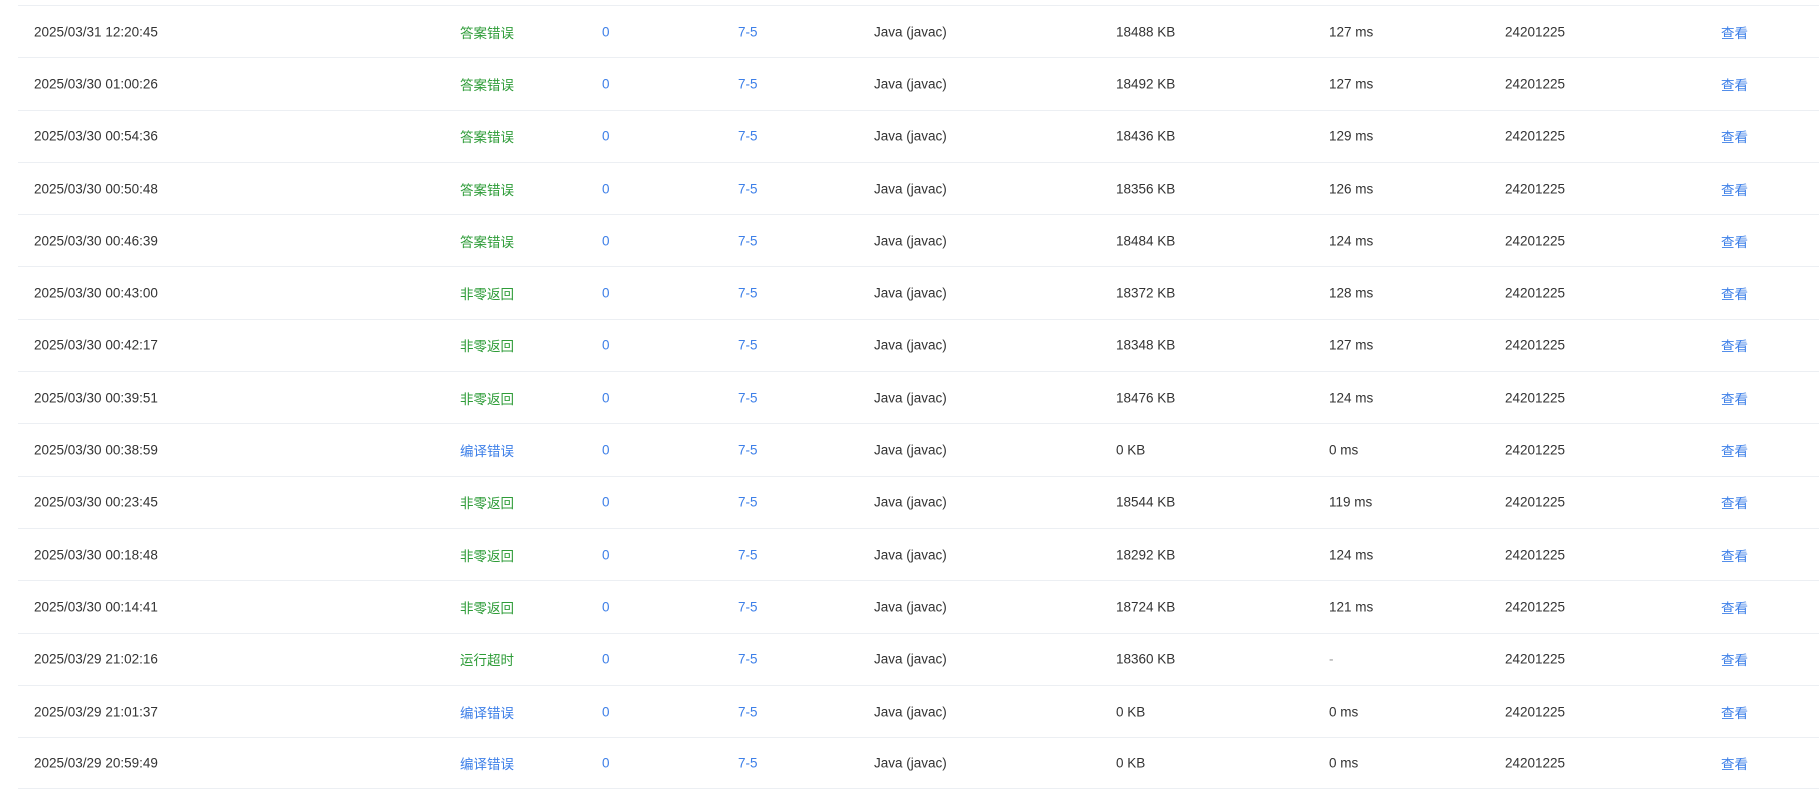  I want to click on runtime-value: 127 ms, so click(1351, 32).